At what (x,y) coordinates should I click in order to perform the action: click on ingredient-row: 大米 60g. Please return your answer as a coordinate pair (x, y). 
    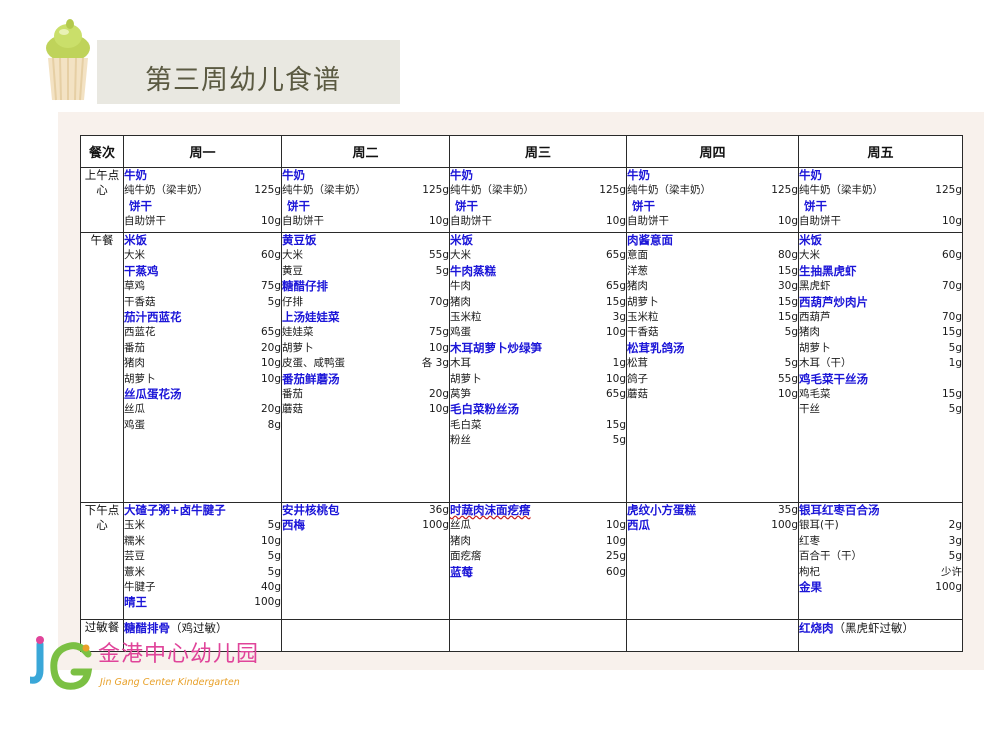
    Looking at the image, I should click on (880, 255).